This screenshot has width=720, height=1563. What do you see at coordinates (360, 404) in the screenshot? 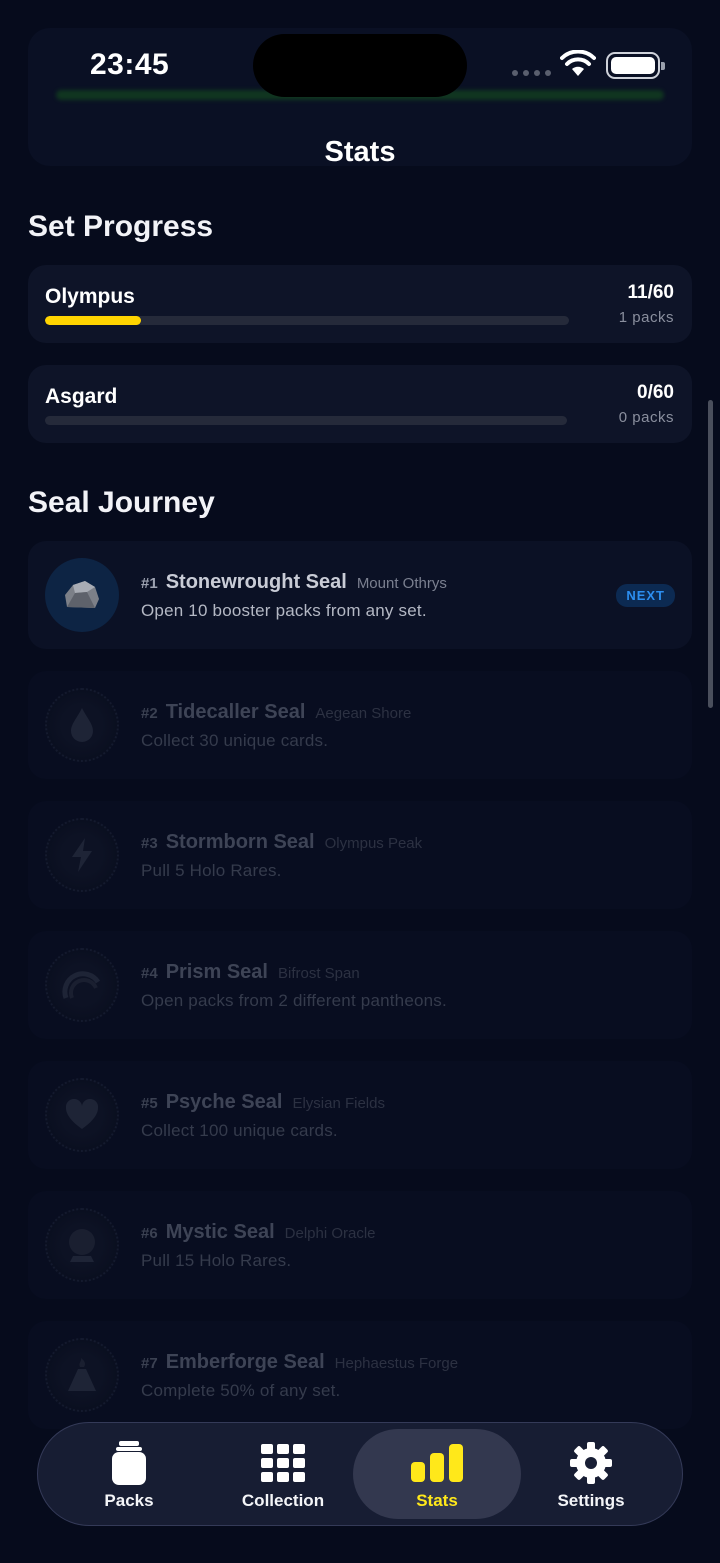
I see `set-progress-card-asgard: Asgard 0/60 0 packs` at bounding box center [360, 404].